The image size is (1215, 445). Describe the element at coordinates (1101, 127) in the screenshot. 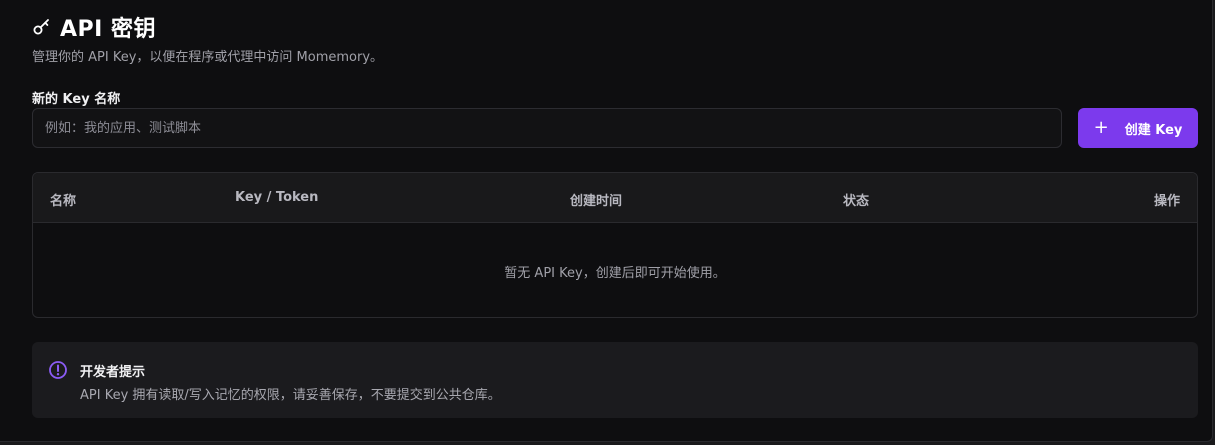

I see `plus-icon: +` at that location.